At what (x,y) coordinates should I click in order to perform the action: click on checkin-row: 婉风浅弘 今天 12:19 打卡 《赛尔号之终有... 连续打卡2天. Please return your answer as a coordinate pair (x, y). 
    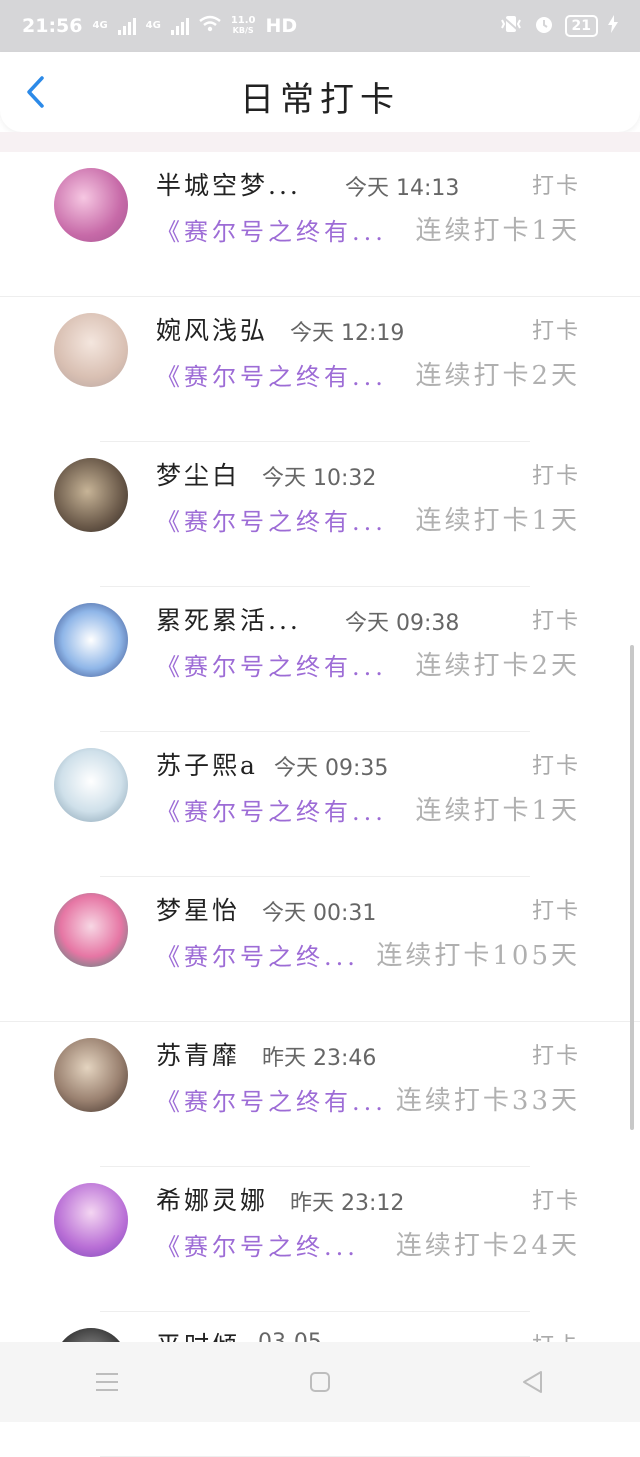
    Looking at the image, I should click on (320, 369).